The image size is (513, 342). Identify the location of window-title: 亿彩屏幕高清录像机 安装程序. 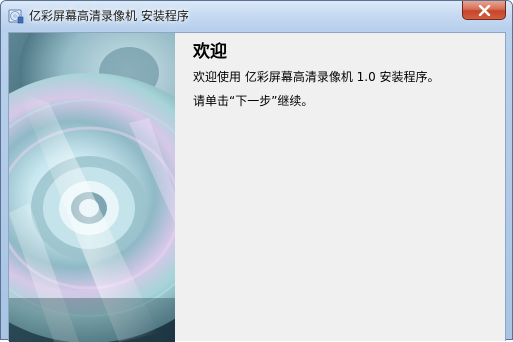
(109, 16).